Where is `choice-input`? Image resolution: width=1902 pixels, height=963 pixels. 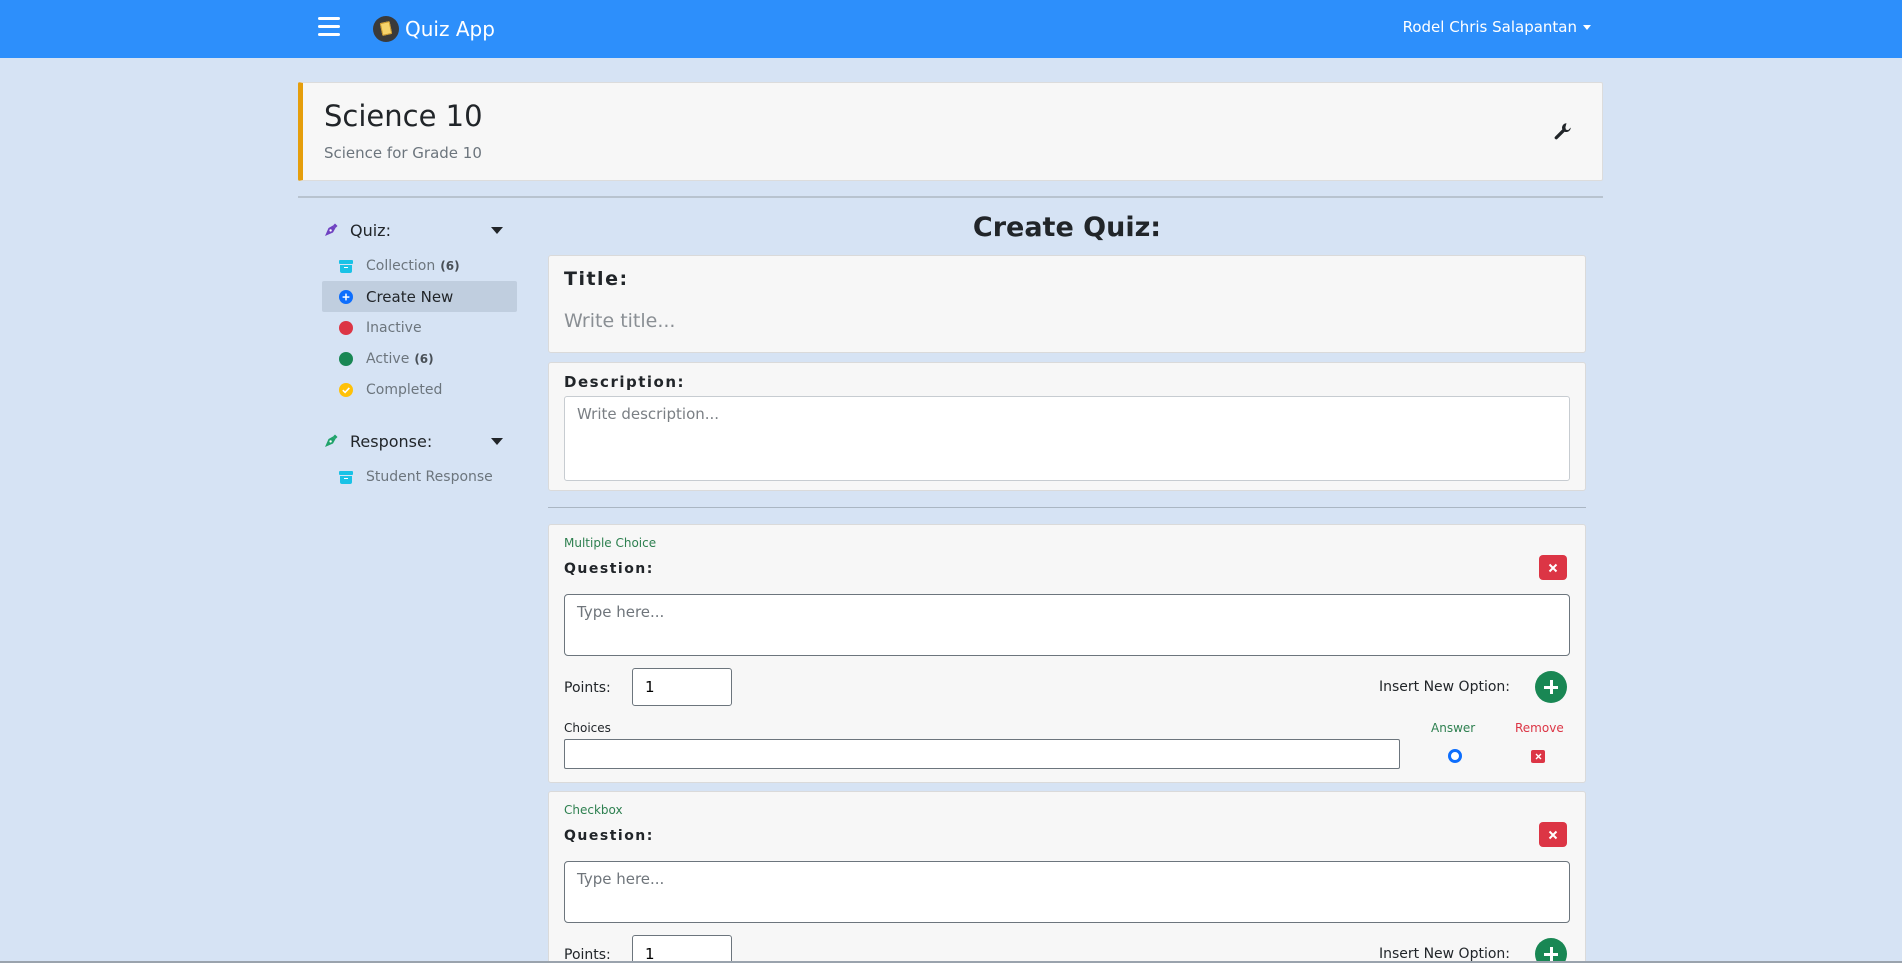
choice-input is located at coordinates (982, 754).